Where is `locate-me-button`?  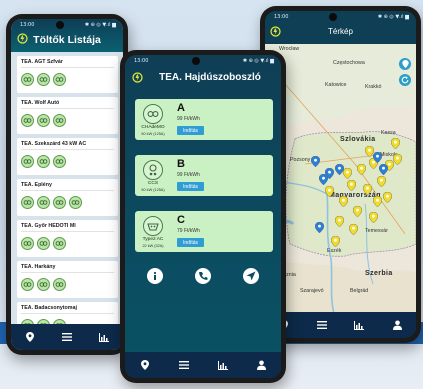
locate-me-button is located at coordinates (405, 64).